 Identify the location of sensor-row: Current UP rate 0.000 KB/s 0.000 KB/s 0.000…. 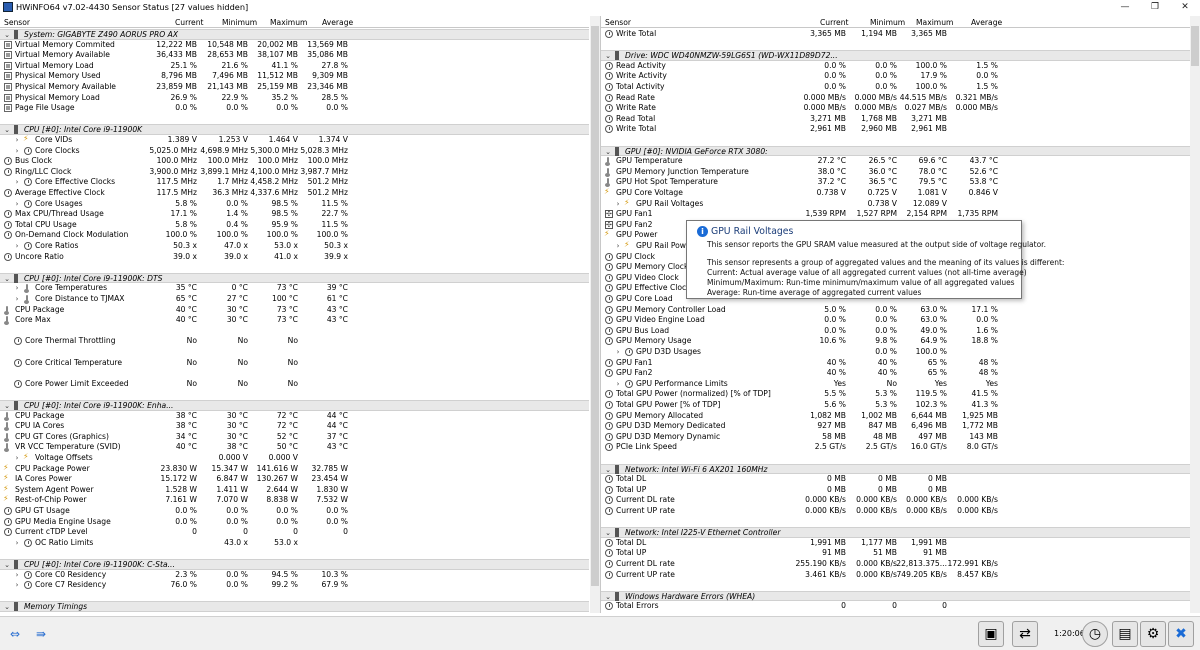
(895, 511).